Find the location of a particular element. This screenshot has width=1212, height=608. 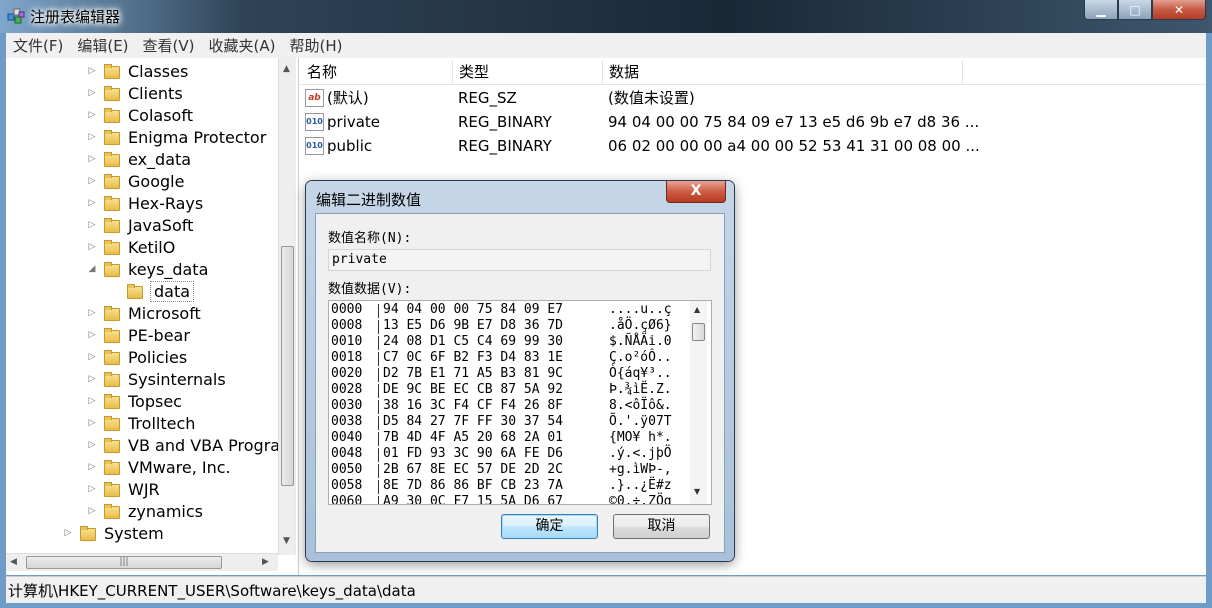

tree-horizontal-scrollbar: ◀ ||| ▶ is located at coordinates (142, 562).